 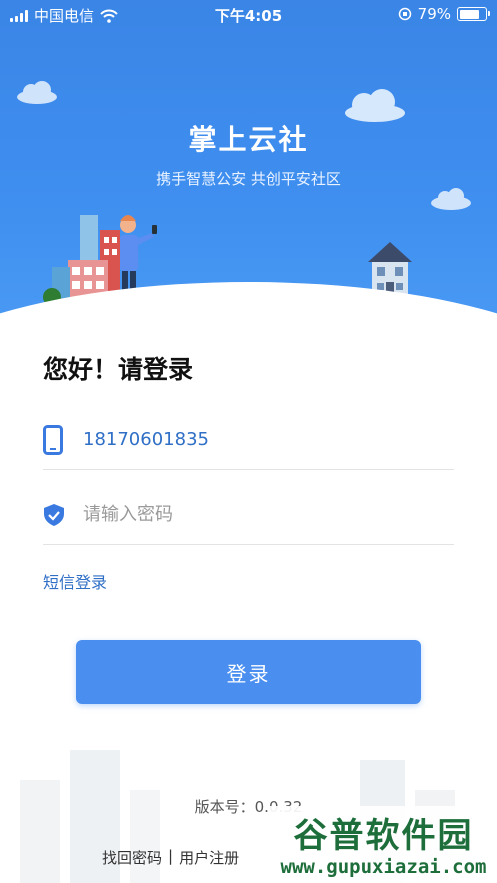 I want to click on phone-icon, so click(x=63, y=439).